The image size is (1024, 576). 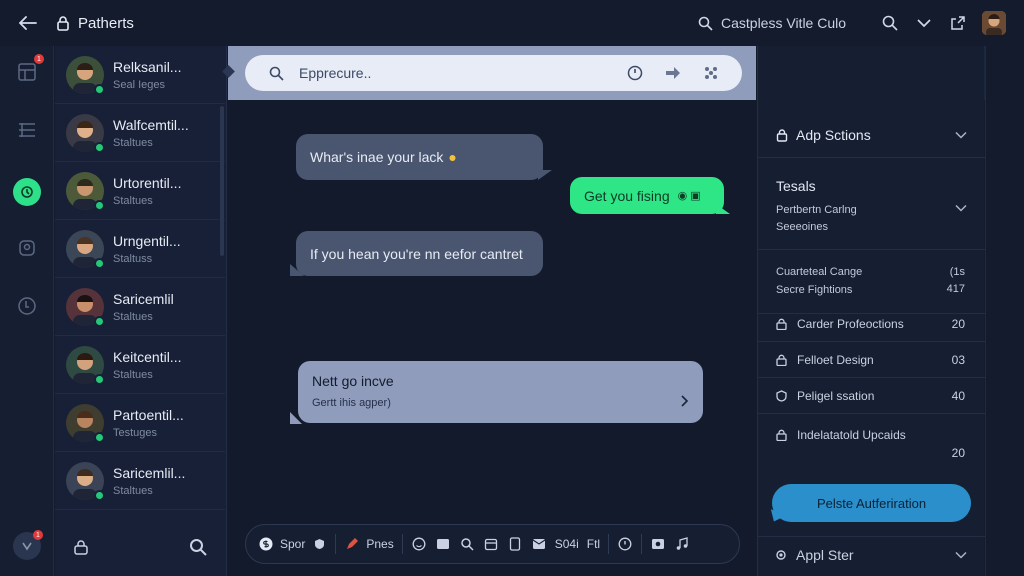 What do you see at coordinates (27, 248) in the screenshot?
I see `rail-contacts` at bounding box center [27, 248].